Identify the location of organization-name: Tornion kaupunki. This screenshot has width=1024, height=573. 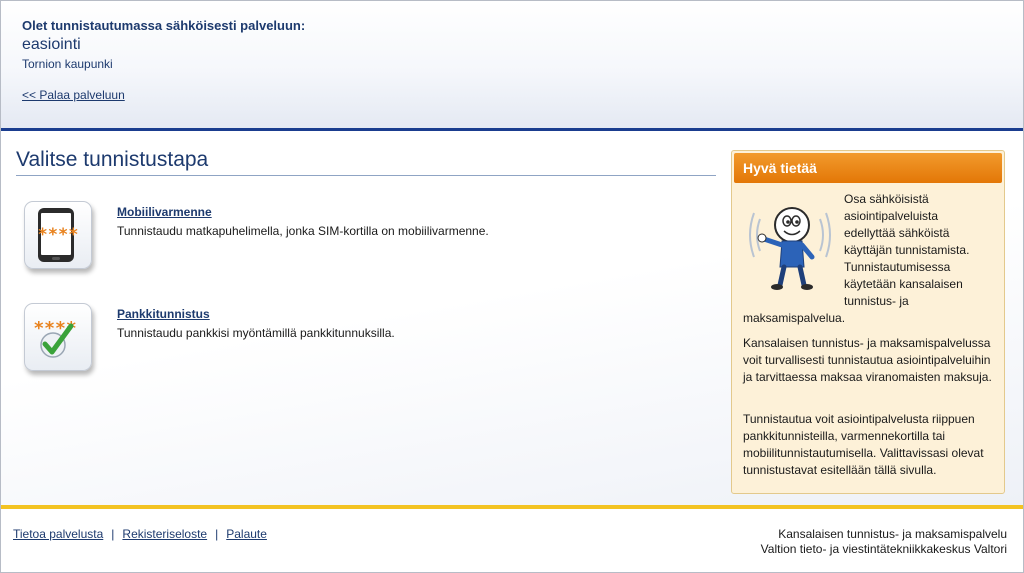
(67, 64).